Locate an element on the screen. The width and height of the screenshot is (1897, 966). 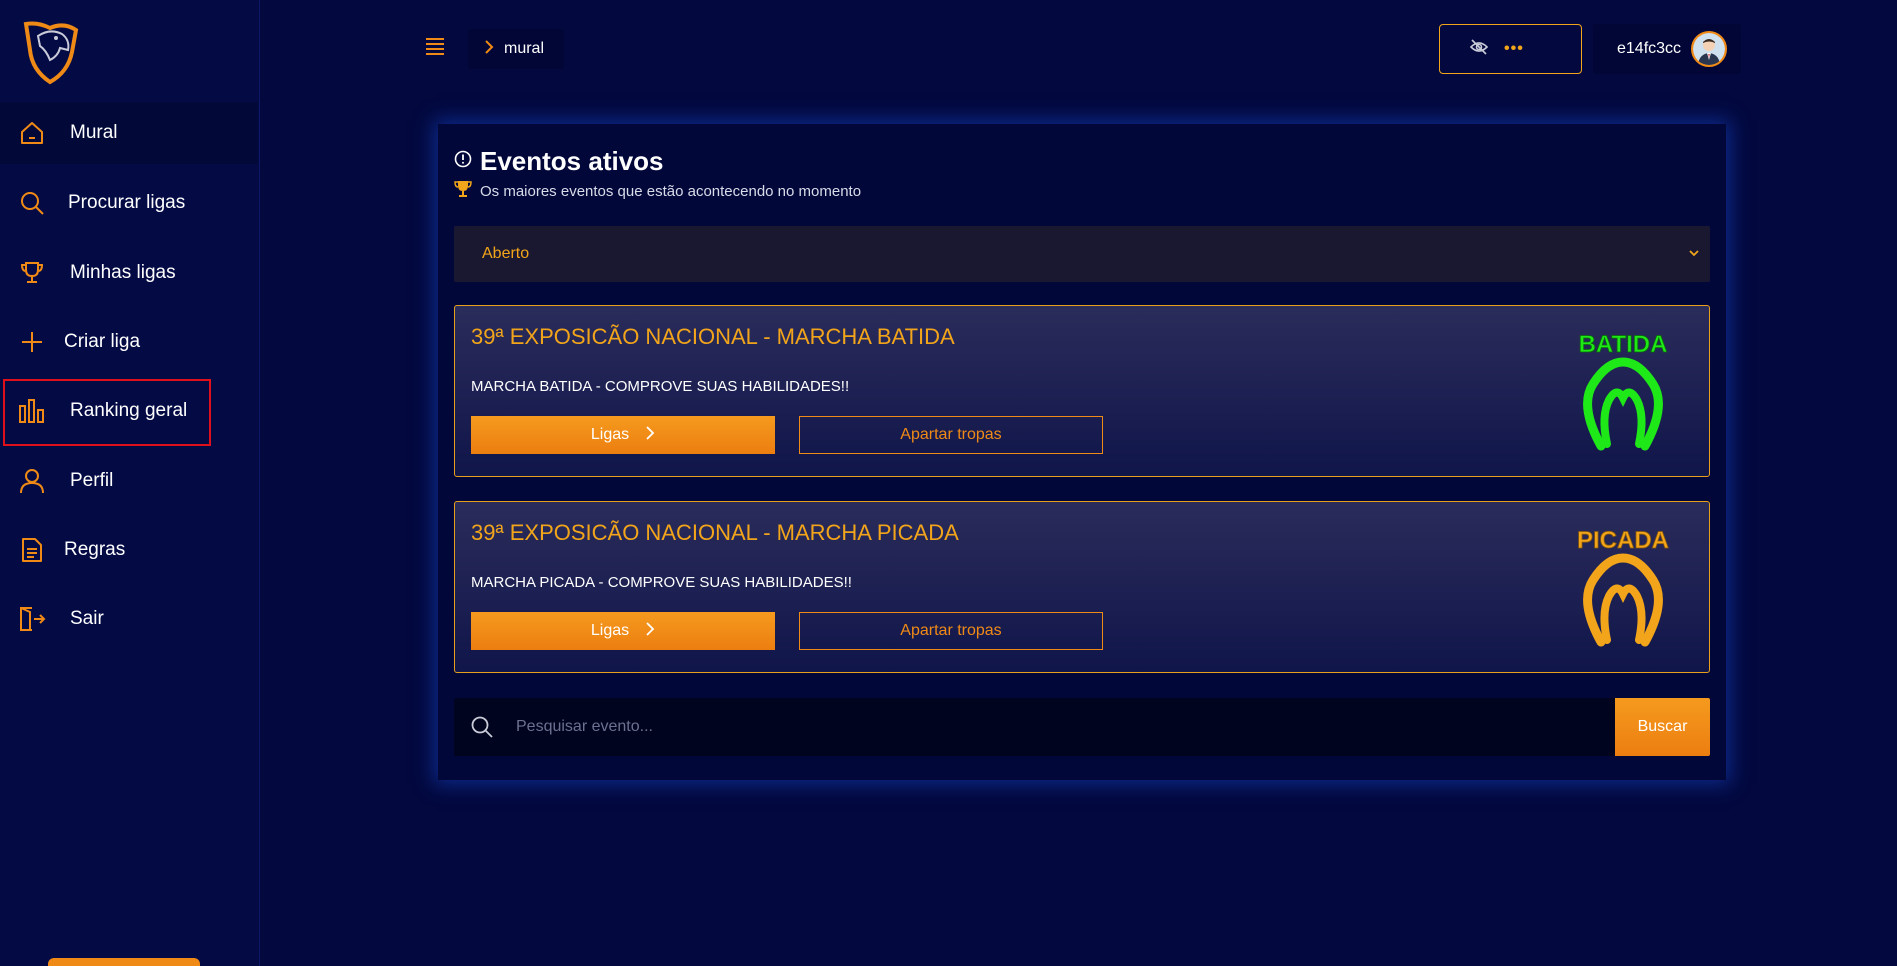
sidebar-item-criar-liga: Criar liga is located at coordinates (129, 342).